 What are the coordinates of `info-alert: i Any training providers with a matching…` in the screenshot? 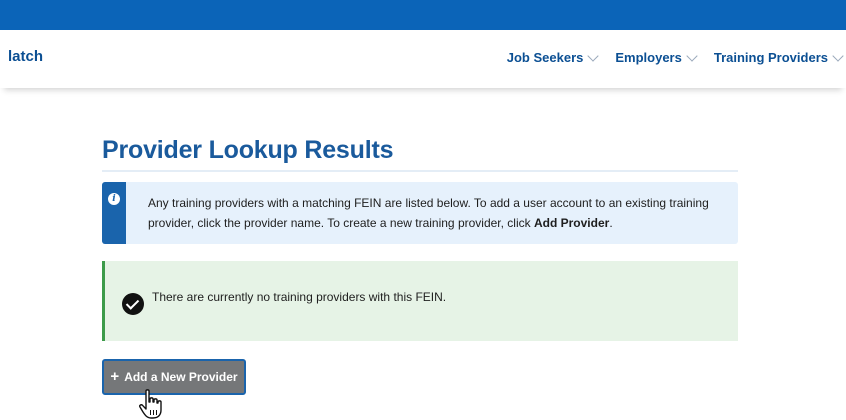 It's located at (420, 213).